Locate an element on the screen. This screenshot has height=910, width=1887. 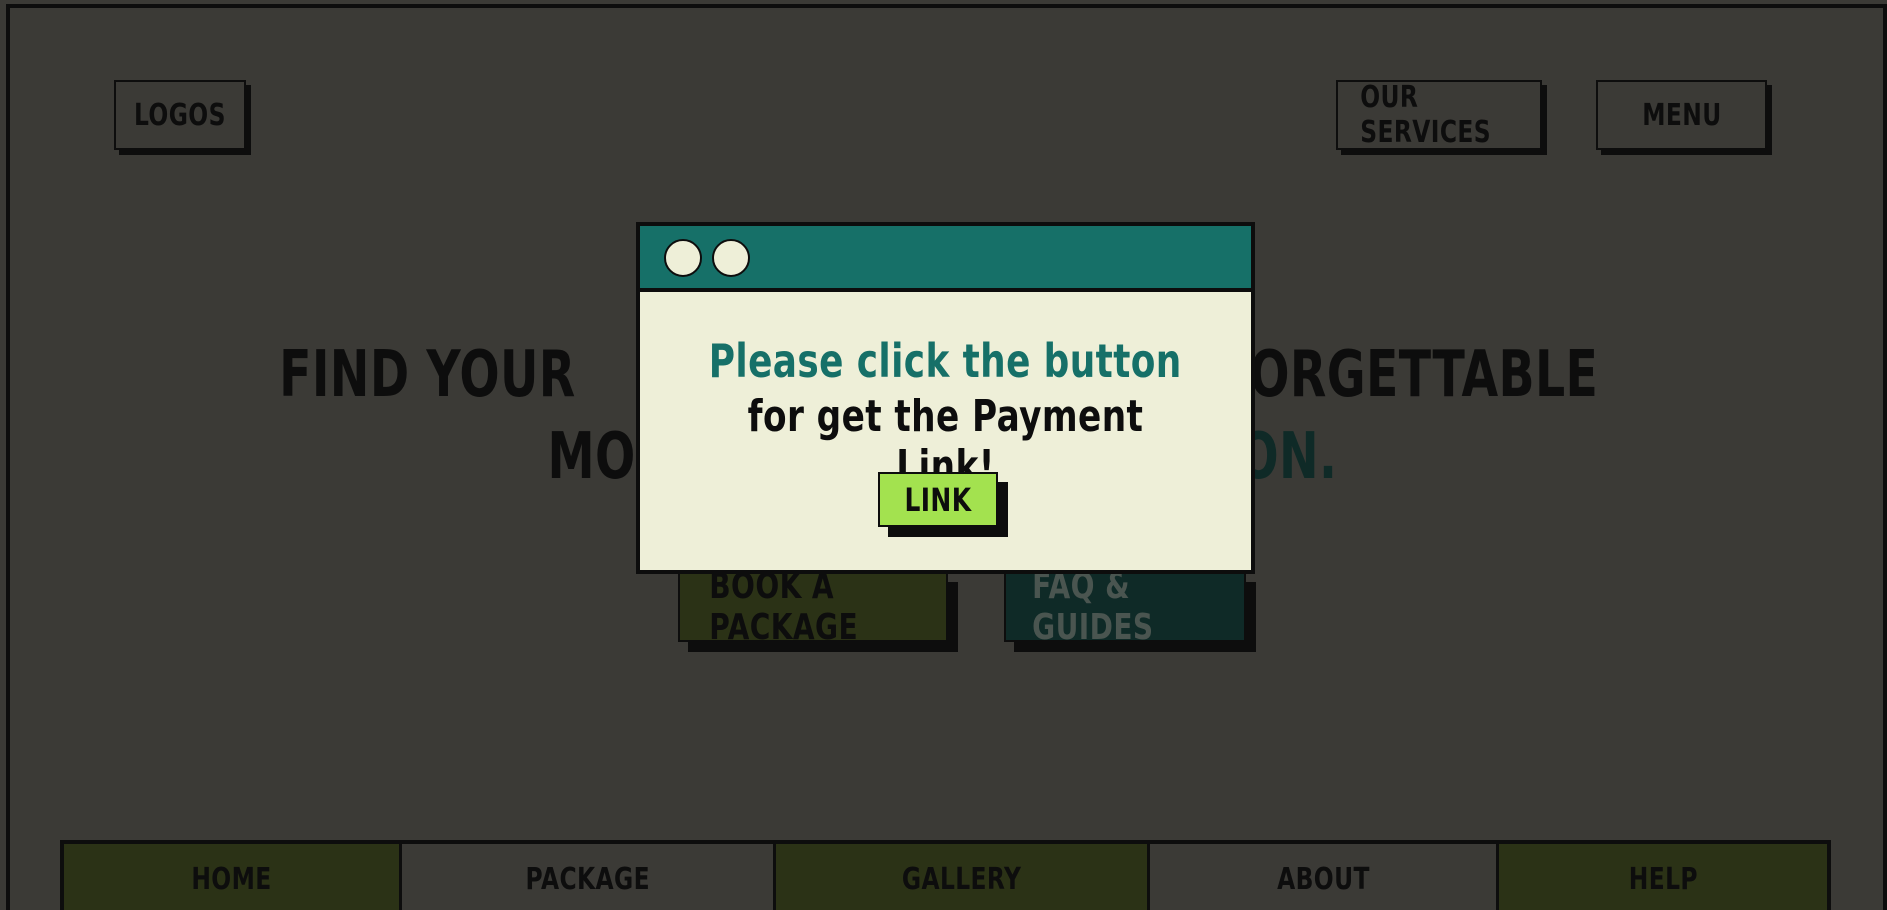
hero-line1-left: FIND YOUR is located at coordinates (427, 375).